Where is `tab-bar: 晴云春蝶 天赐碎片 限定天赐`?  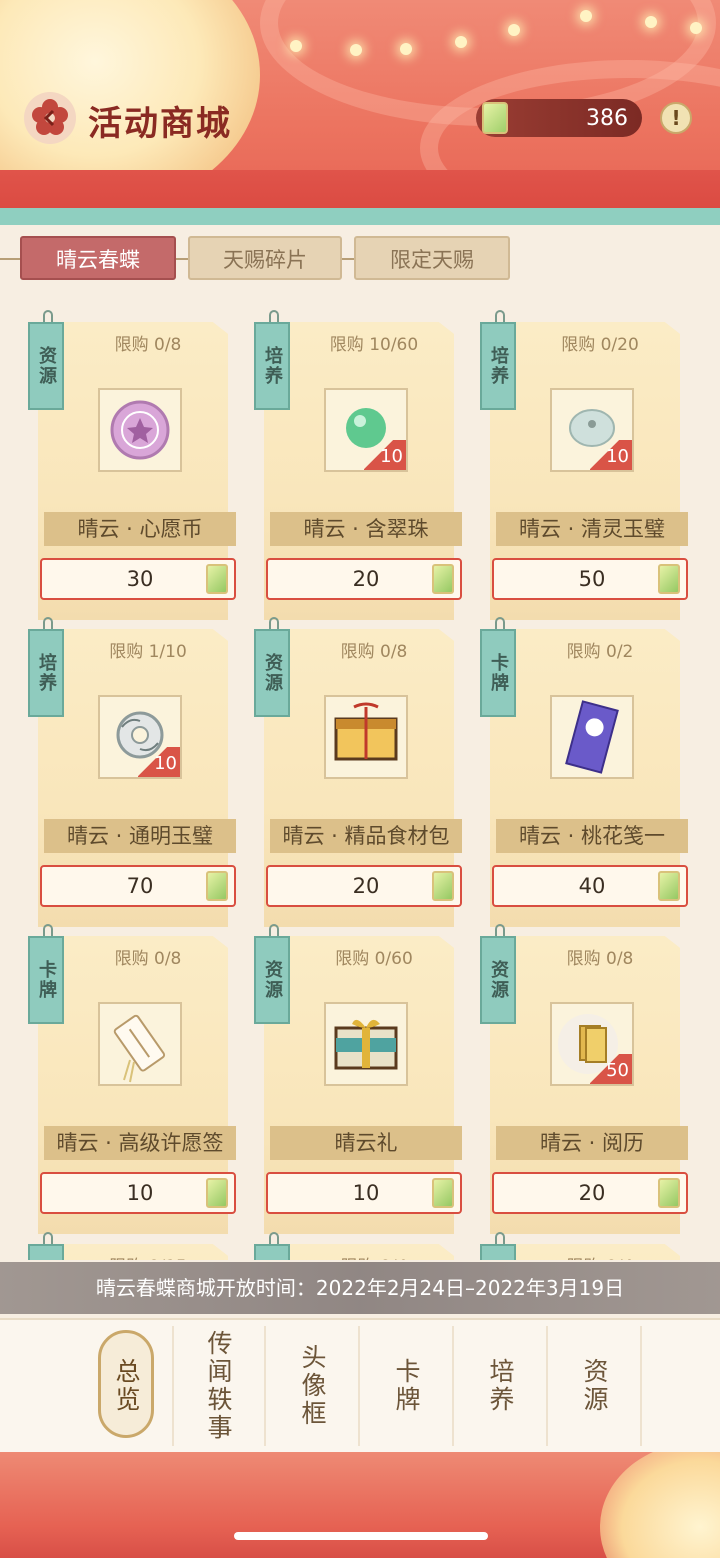 tab-bar: 晴云春蝶 天赐碎片 限定天赐 is located at coordinates (360, 259).